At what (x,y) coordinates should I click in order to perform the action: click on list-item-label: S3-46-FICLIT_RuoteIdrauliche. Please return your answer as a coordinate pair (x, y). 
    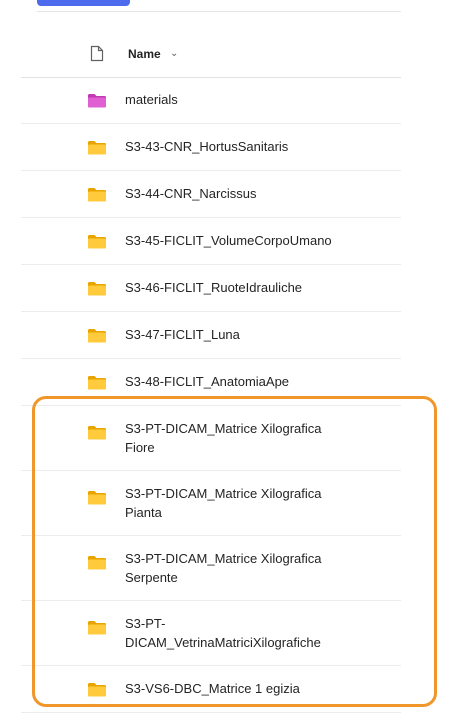
    Looking at the image, I should click on (214, 287).